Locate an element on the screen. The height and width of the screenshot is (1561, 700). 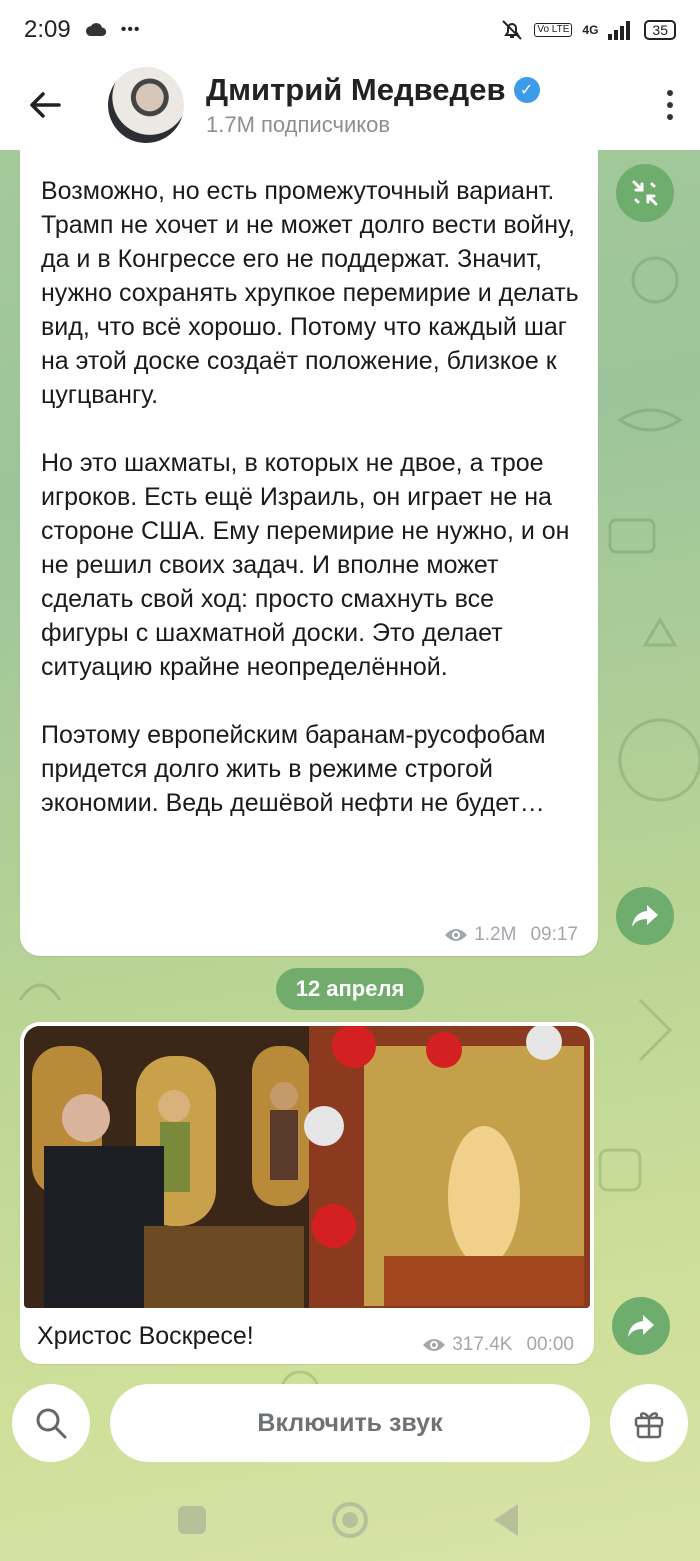
volte-badge: Vo LTE is located at coordinates (553, 30).